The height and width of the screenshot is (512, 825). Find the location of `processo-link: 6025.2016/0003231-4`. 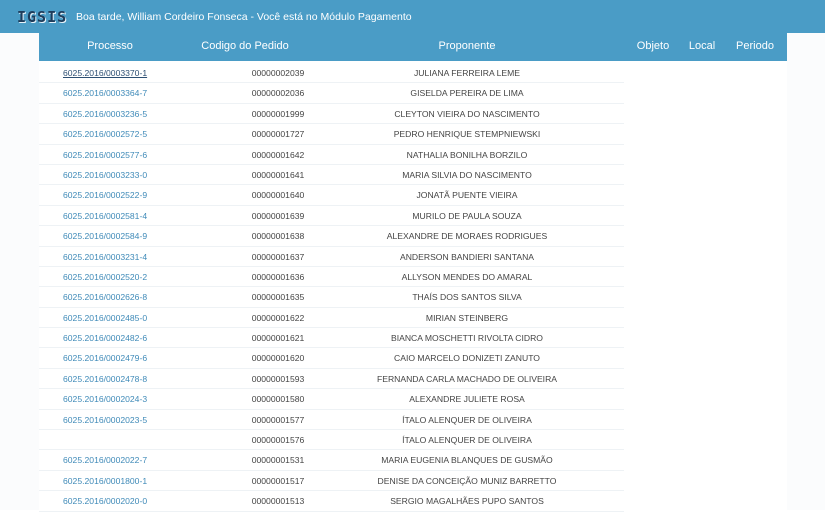

processo-link: 6025.2016/0003231-4 is located at coordinates (105, 257).